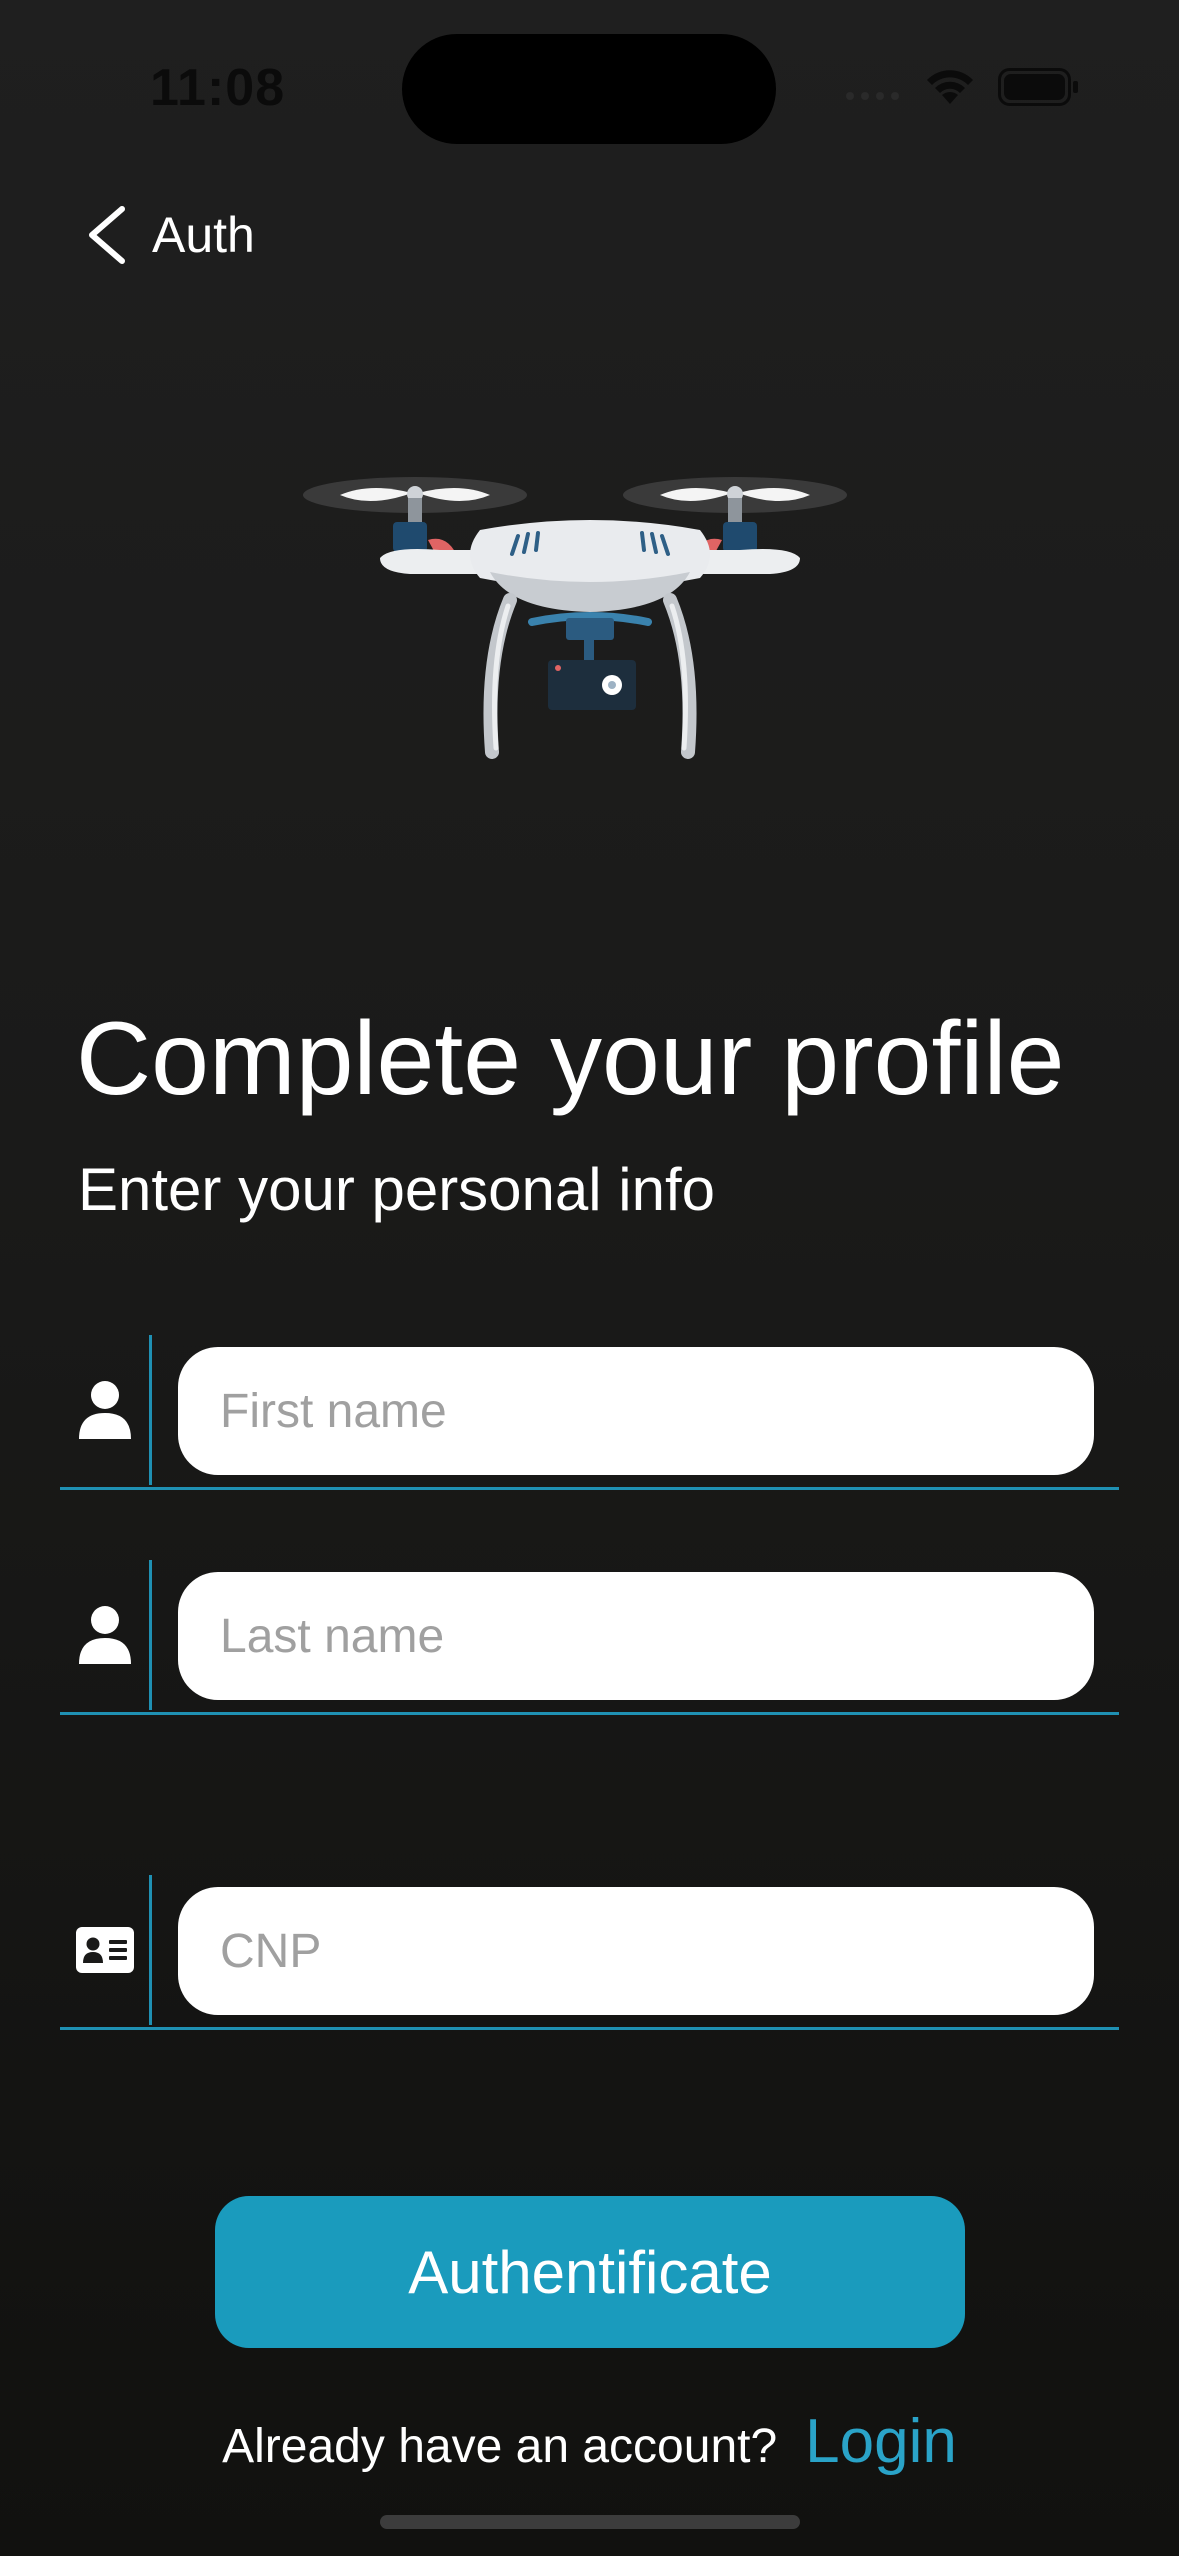 This screenshot has height=2556, width=1179. What do you see at coordinates (105, 1950) in the screenshot?
I see `id-card-icon` at bounding box center [105, 1950].